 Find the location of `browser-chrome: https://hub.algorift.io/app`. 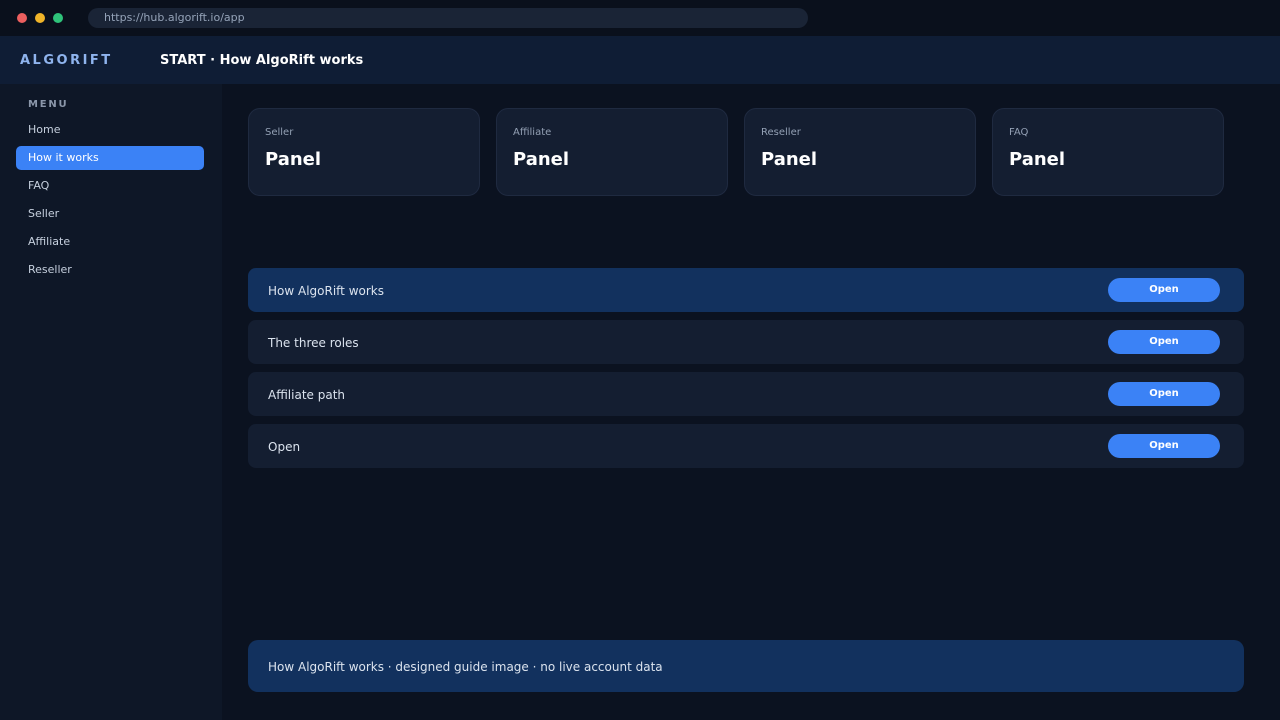

browser-chrome: https://hub.algorift.io/app is located at coordinates (640, 18).